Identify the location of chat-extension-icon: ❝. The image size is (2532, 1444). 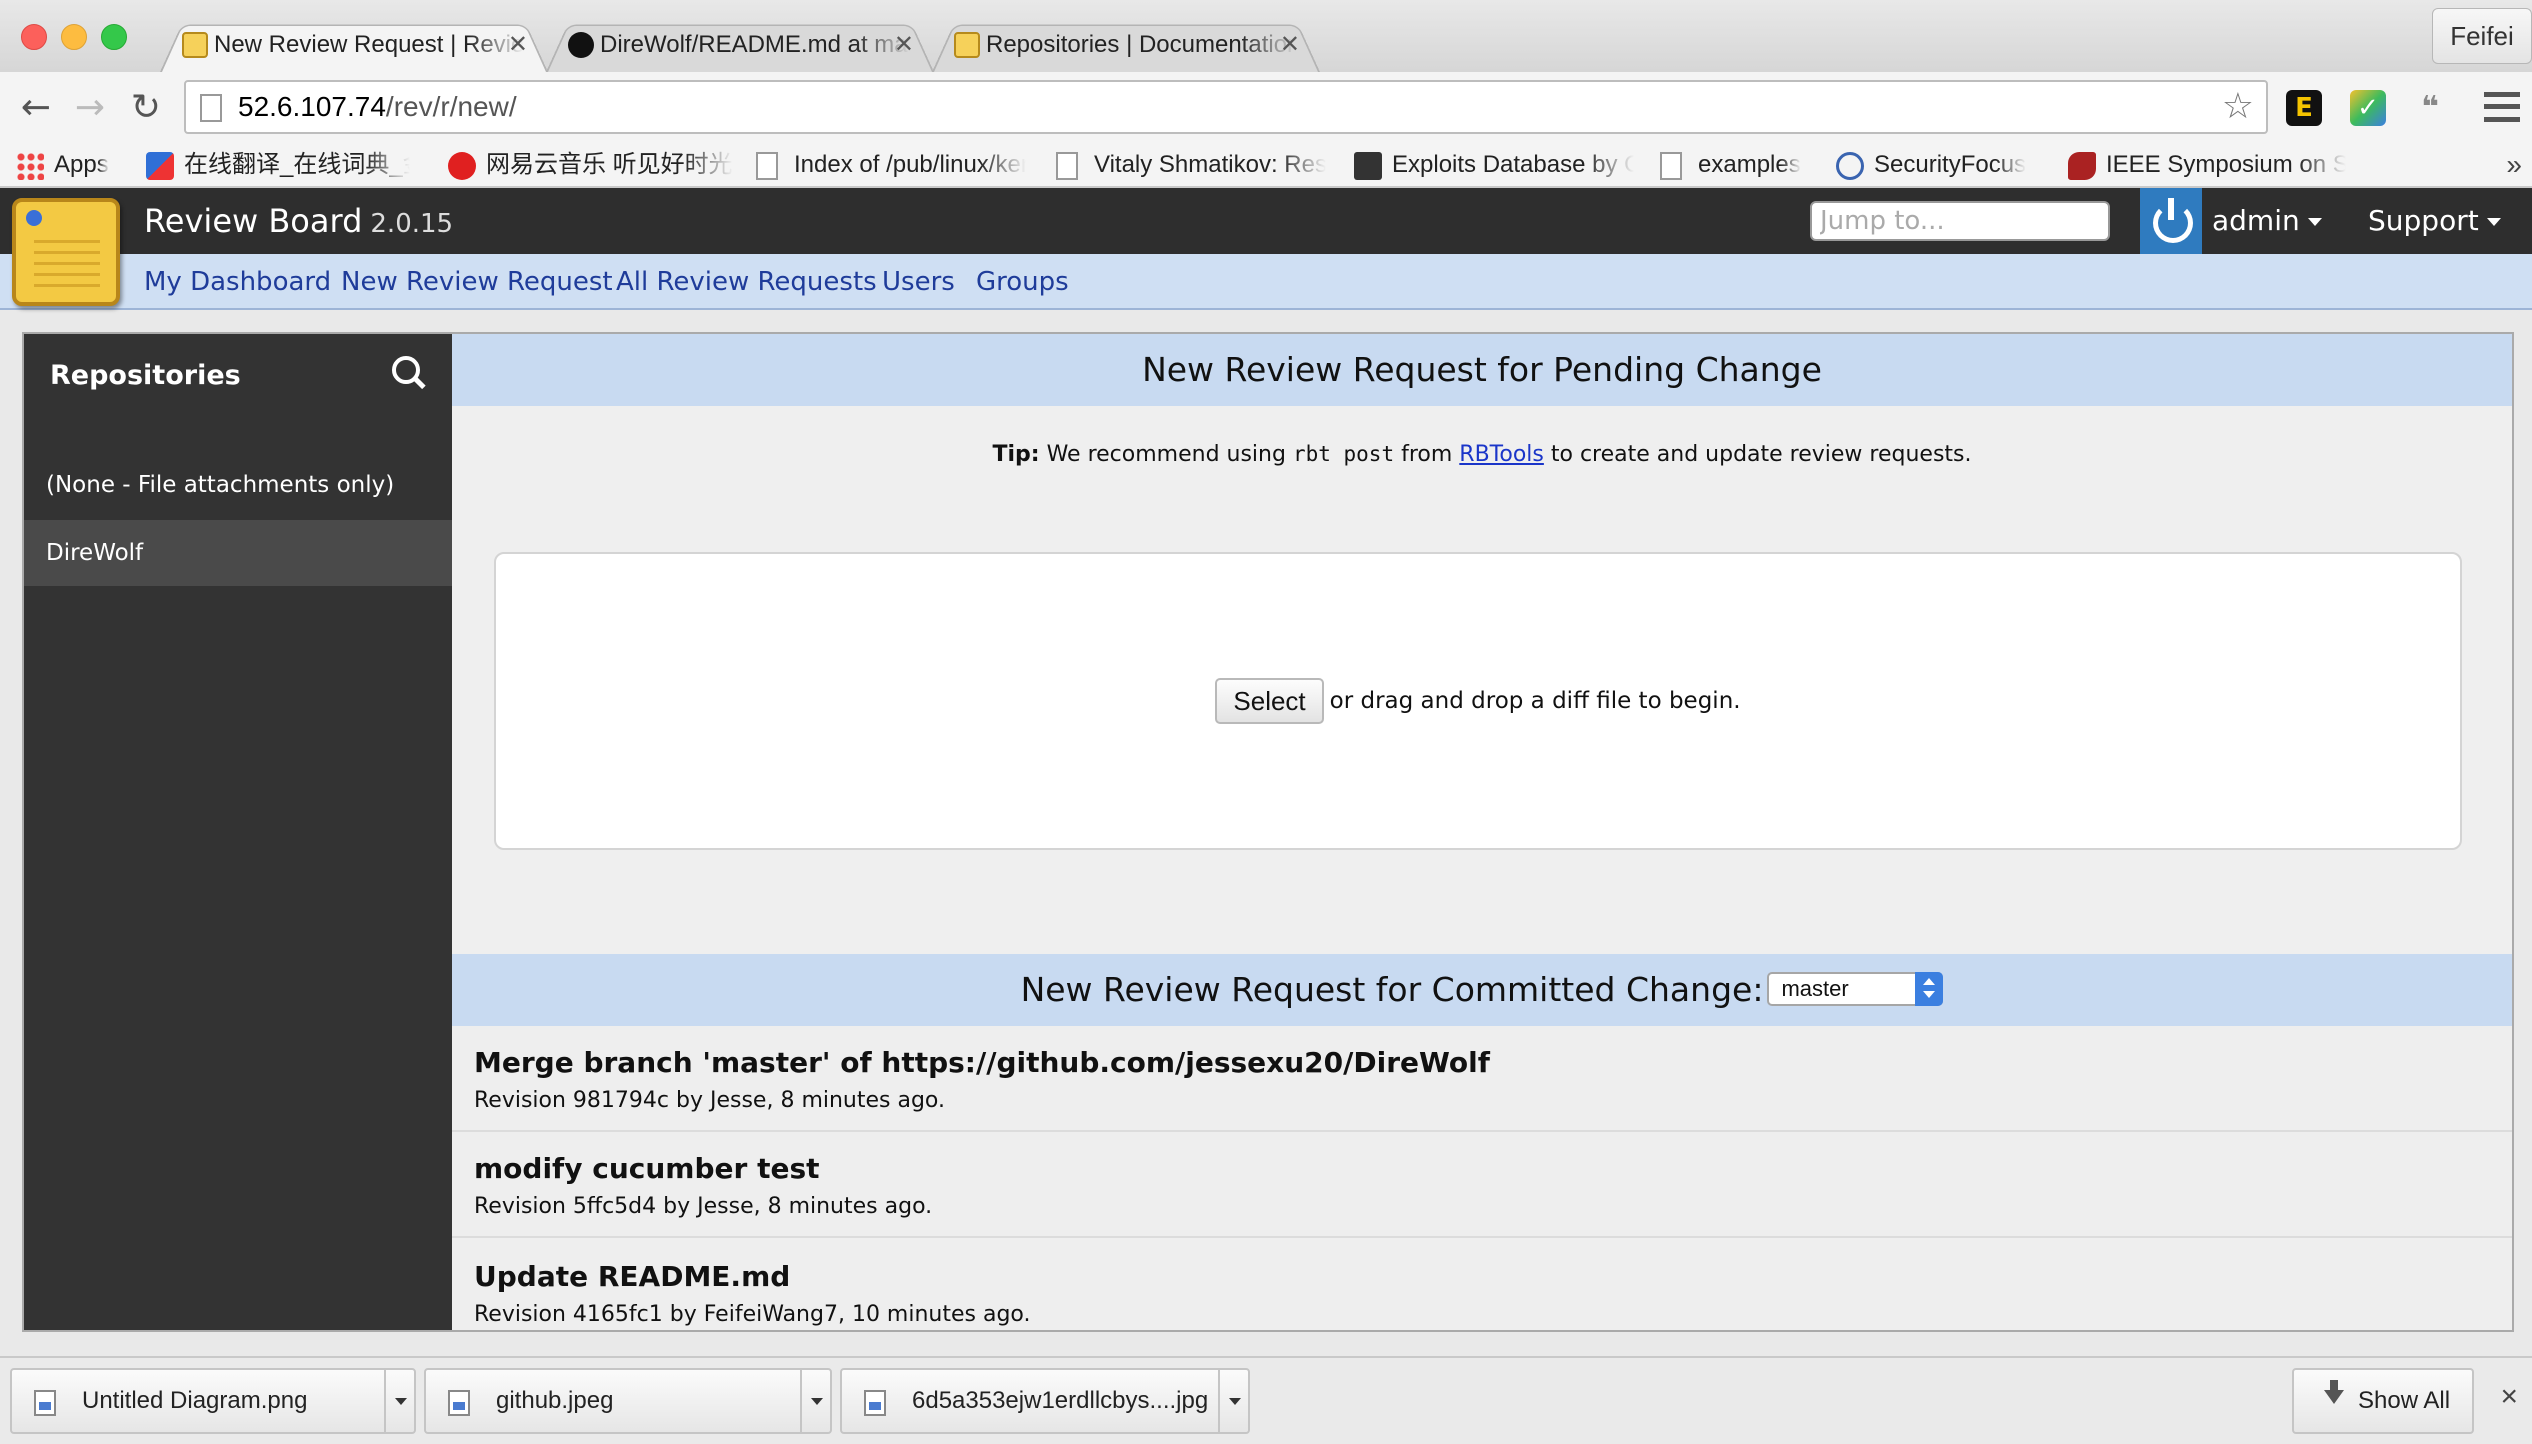
(2430, 108).